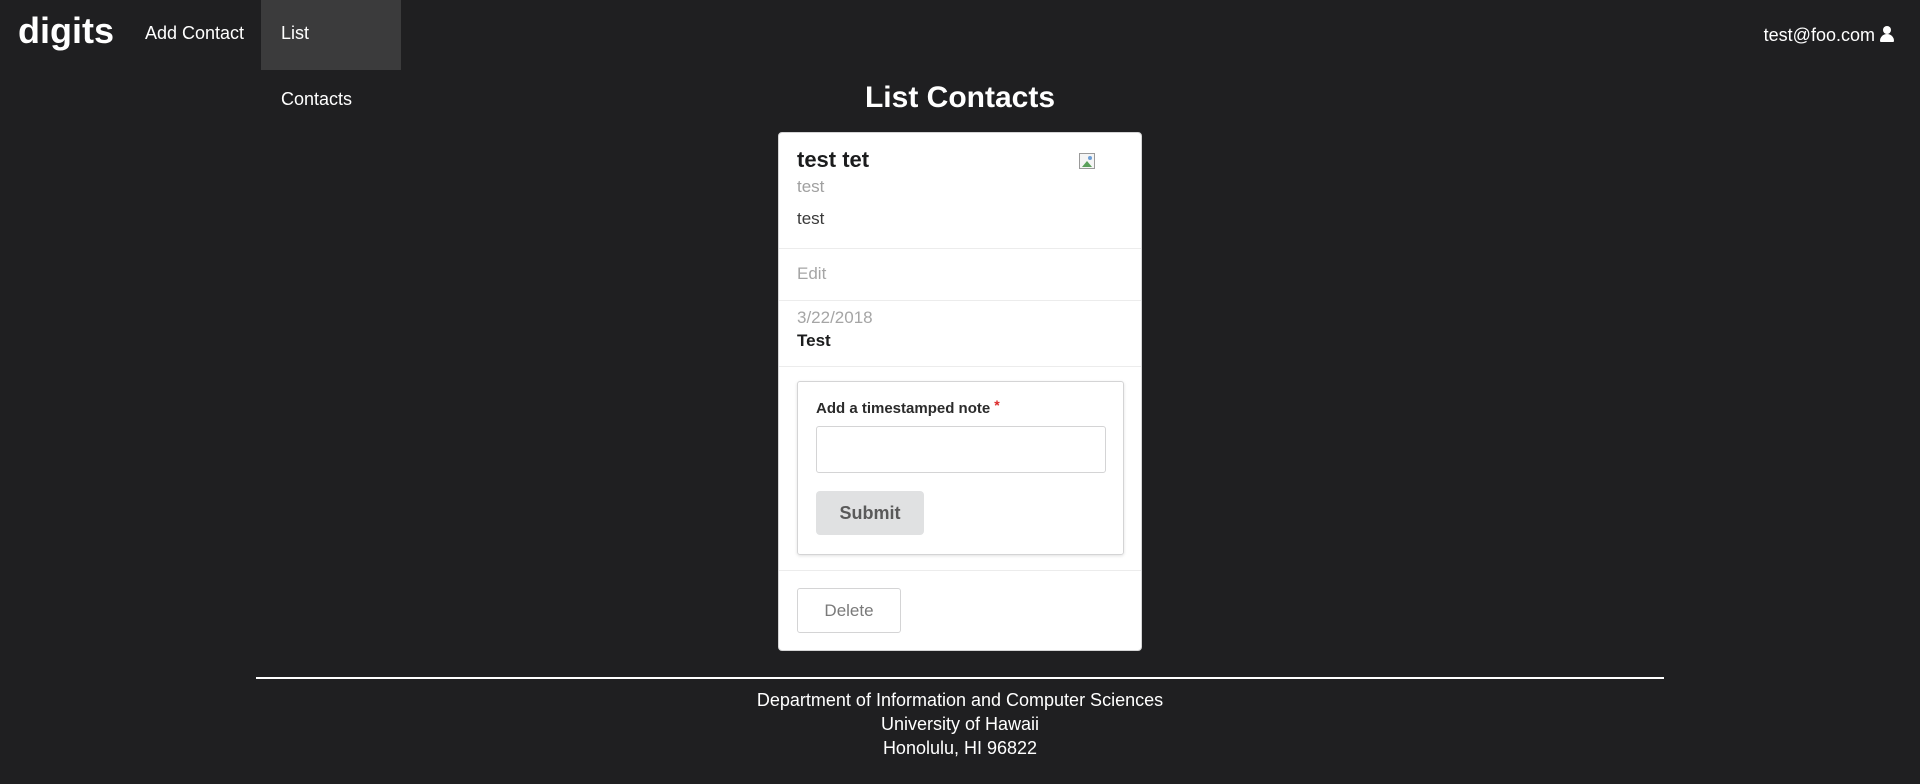 This screenshot has width=1920, height=784. Describe the element at coordinates (1887, 34) in the screenshot. I see `user-icon` at that location.